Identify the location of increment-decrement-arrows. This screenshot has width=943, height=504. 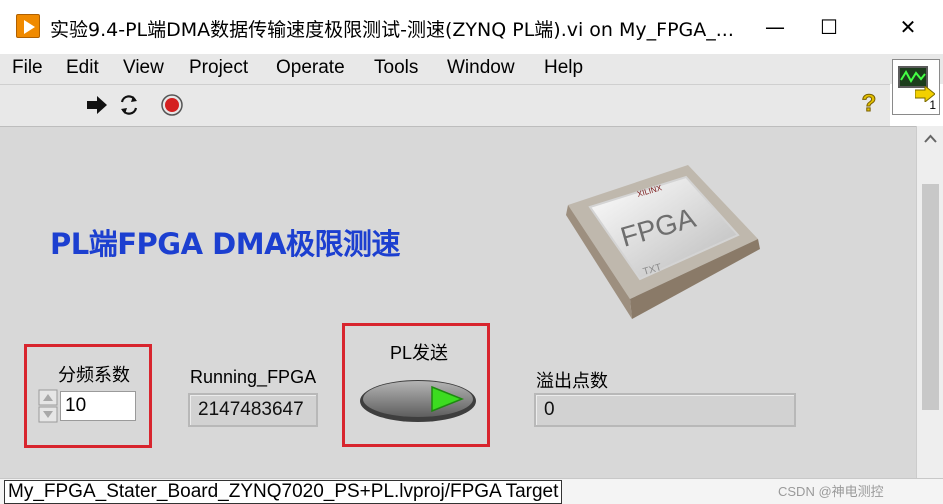
(48, 406).